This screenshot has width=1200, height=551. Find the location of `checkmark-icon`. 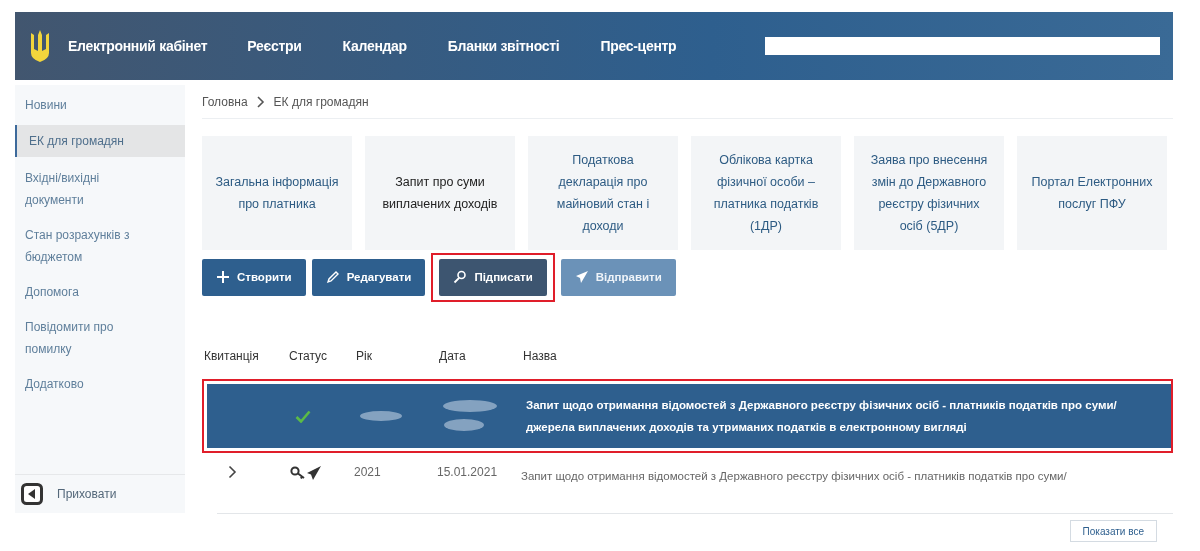

checkmark-icon is located at coordinates (303, 416).